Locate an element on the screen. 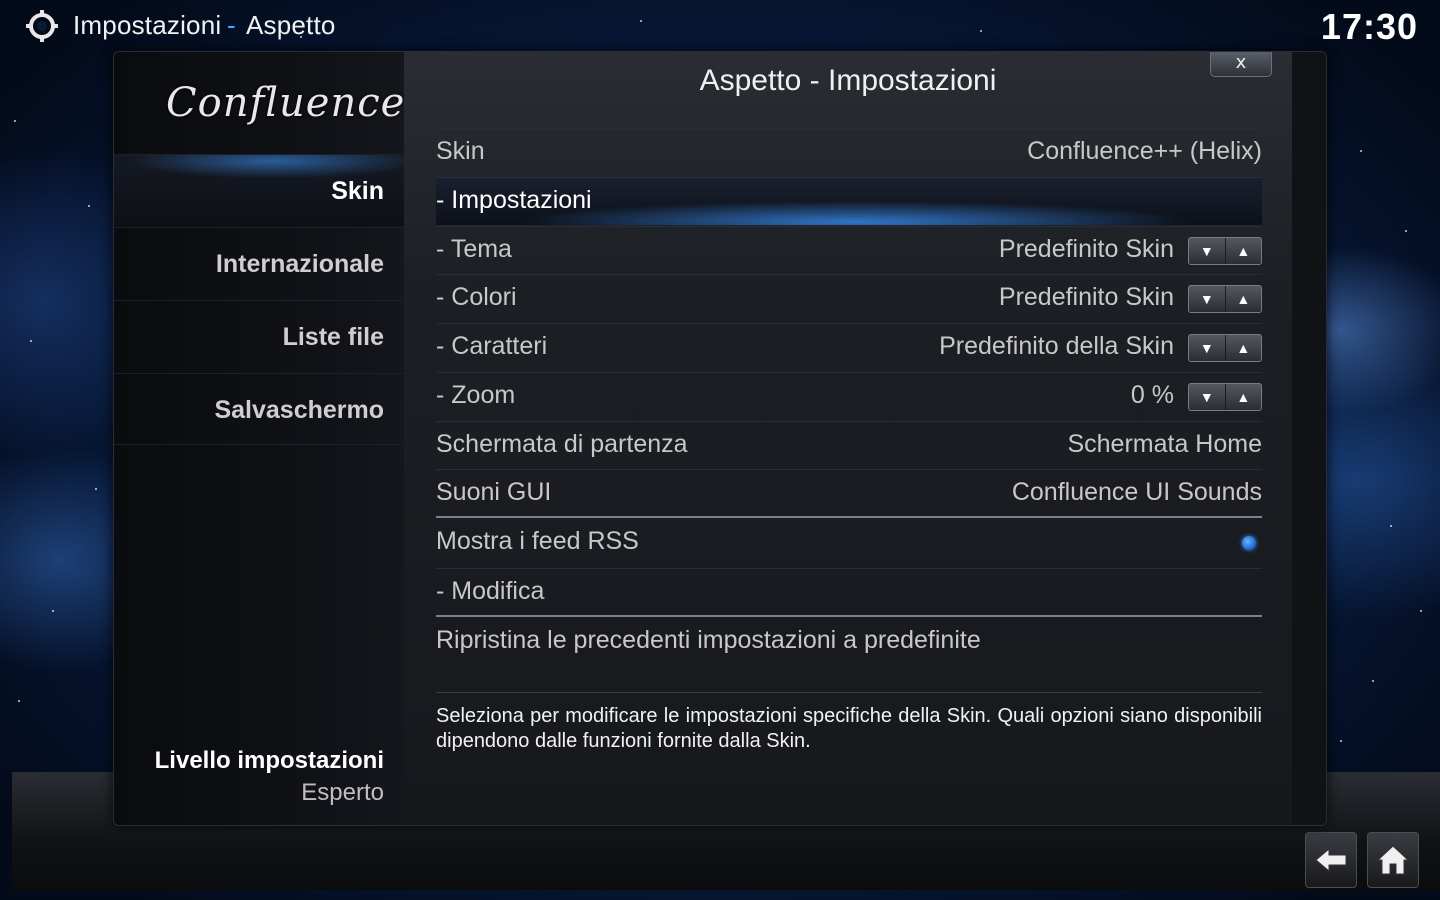 Image resolution: width=1440 pixels, height=900 pixels. setting-row-zoom: - Zoom 0 % ▼ ▲ is located at coordinates (849, 396).